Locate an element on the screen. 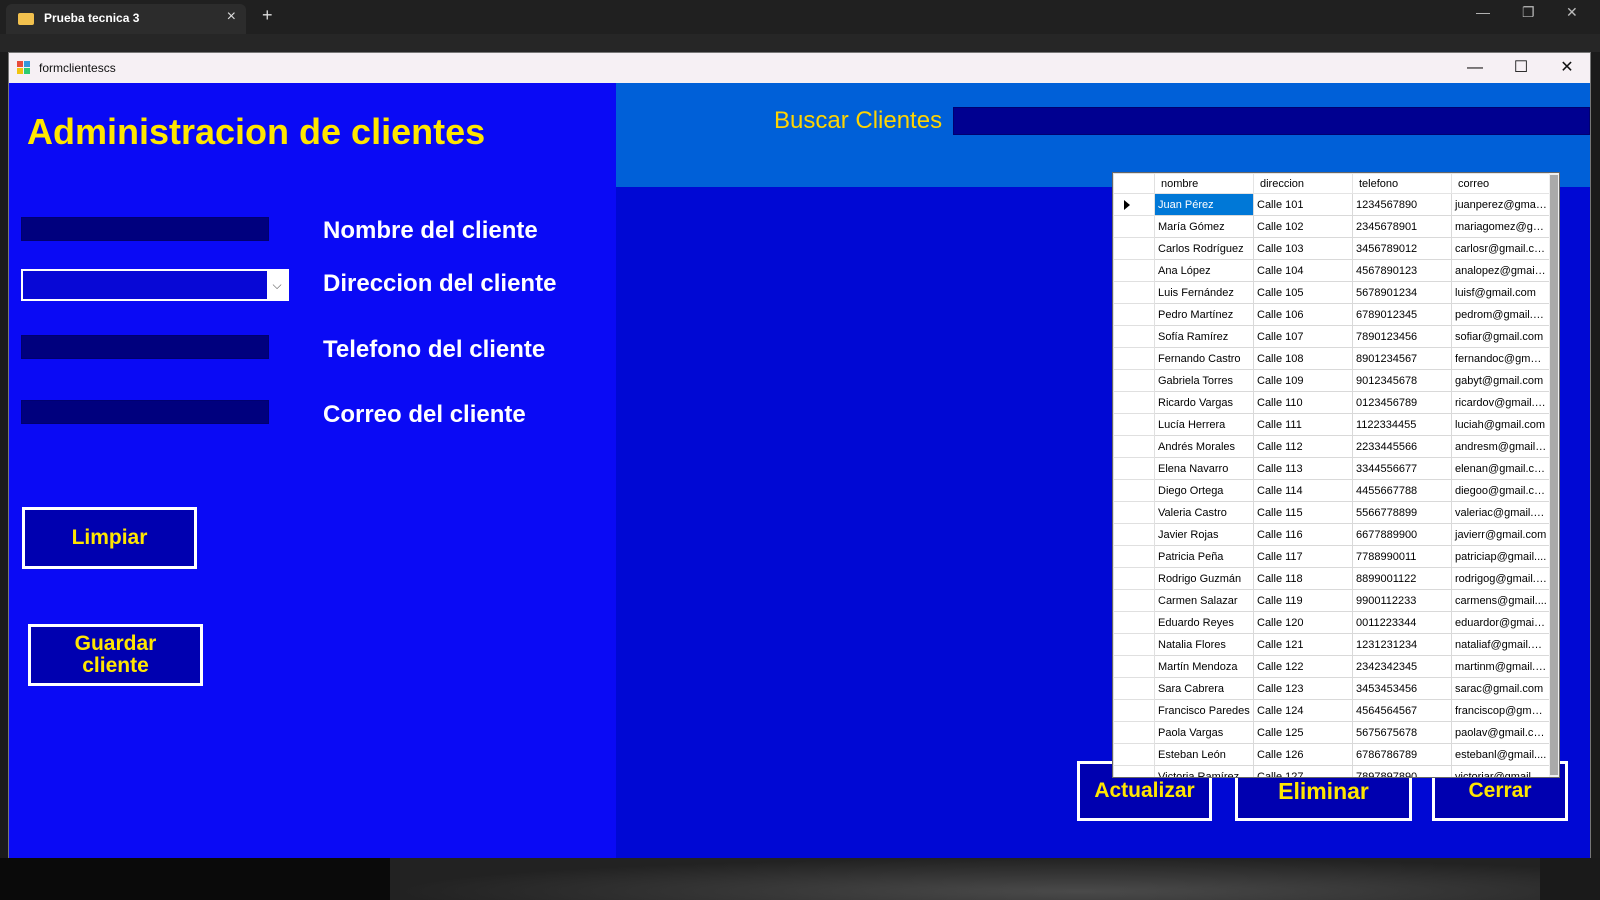 Image resolution: width=1600 pixels, height=900 pixels. table-cell-nombre: Carlos Rodríguez is located at coordinates (1204, 248).